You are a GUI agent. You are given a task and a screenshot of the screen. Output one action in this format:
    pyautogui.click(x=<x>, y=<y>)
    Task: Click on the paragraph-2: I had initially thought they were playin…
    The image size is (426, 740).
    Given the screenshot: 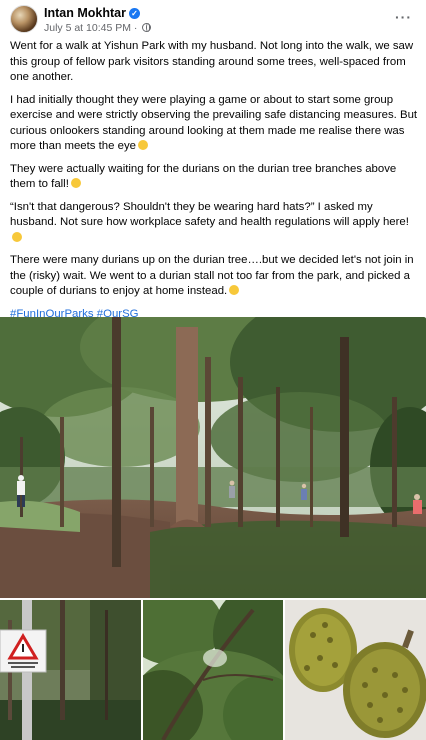 What is the action you would take?
    pyautogui.click(x=214, y=123)
    